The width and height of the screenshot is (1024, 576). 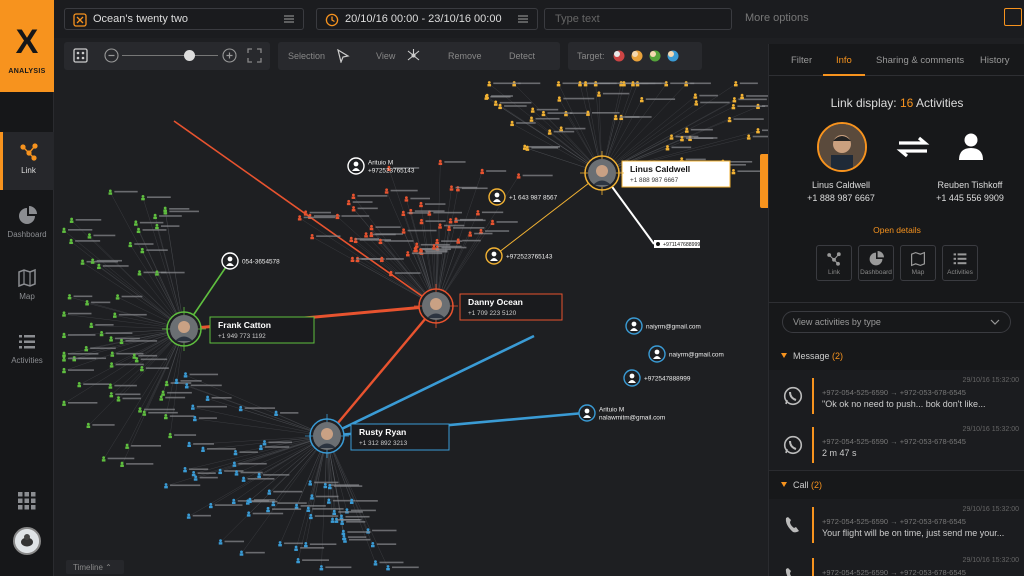 What do you see at coordinates (254, 55) in the screenshot?
I see `expand-icon` at bounding box center [254, 55].